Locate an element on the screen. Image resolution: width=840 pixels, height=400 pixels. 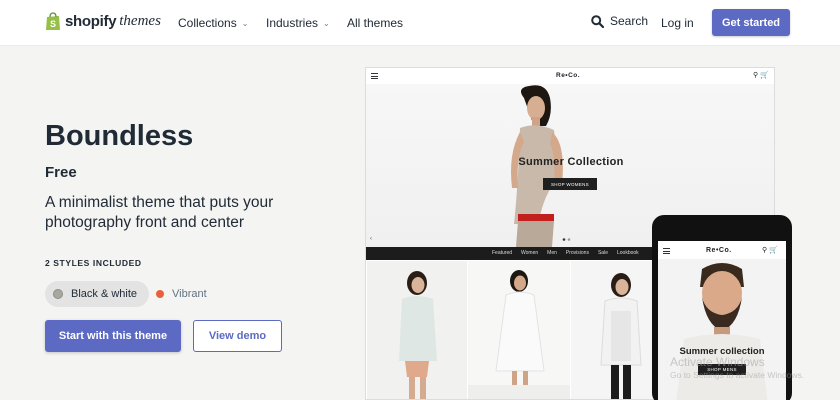
logo-suffix-text: themes is located at coordinates (140, 21).